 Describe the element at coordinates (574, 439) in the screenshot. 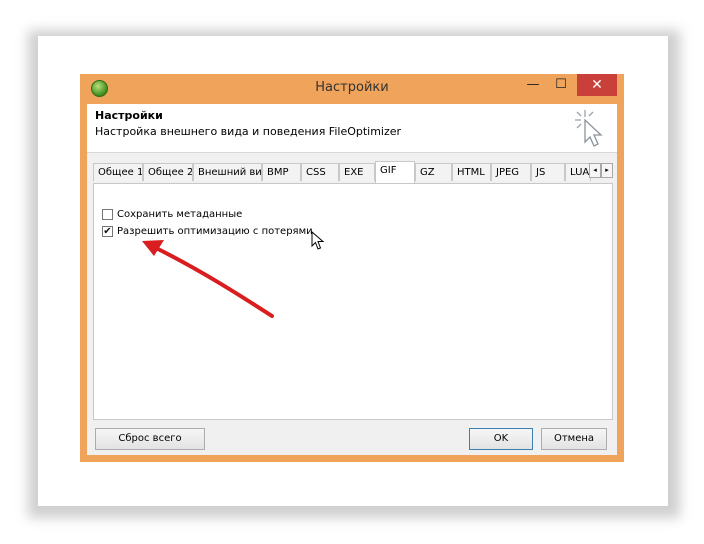

I see `cancel-button: Отмена` at that location.